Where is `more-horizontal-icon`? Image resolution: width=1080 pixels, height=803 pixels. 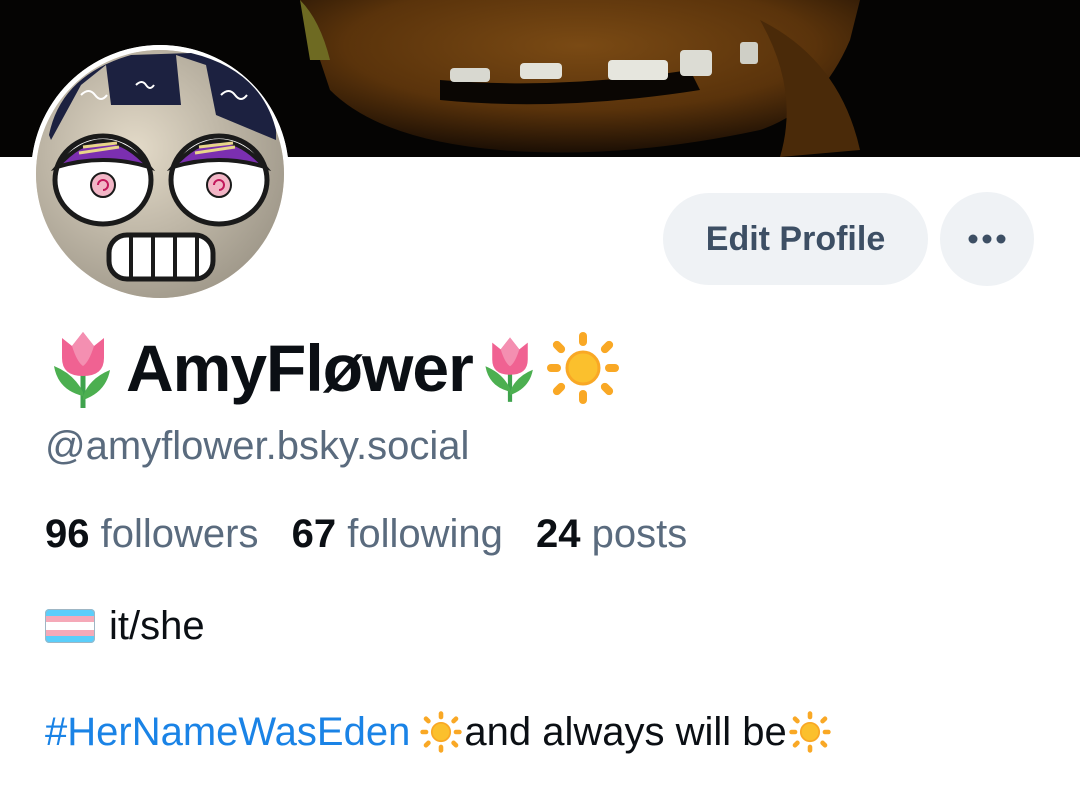 more-horizontal-icon is located at coordinates (987, 239).